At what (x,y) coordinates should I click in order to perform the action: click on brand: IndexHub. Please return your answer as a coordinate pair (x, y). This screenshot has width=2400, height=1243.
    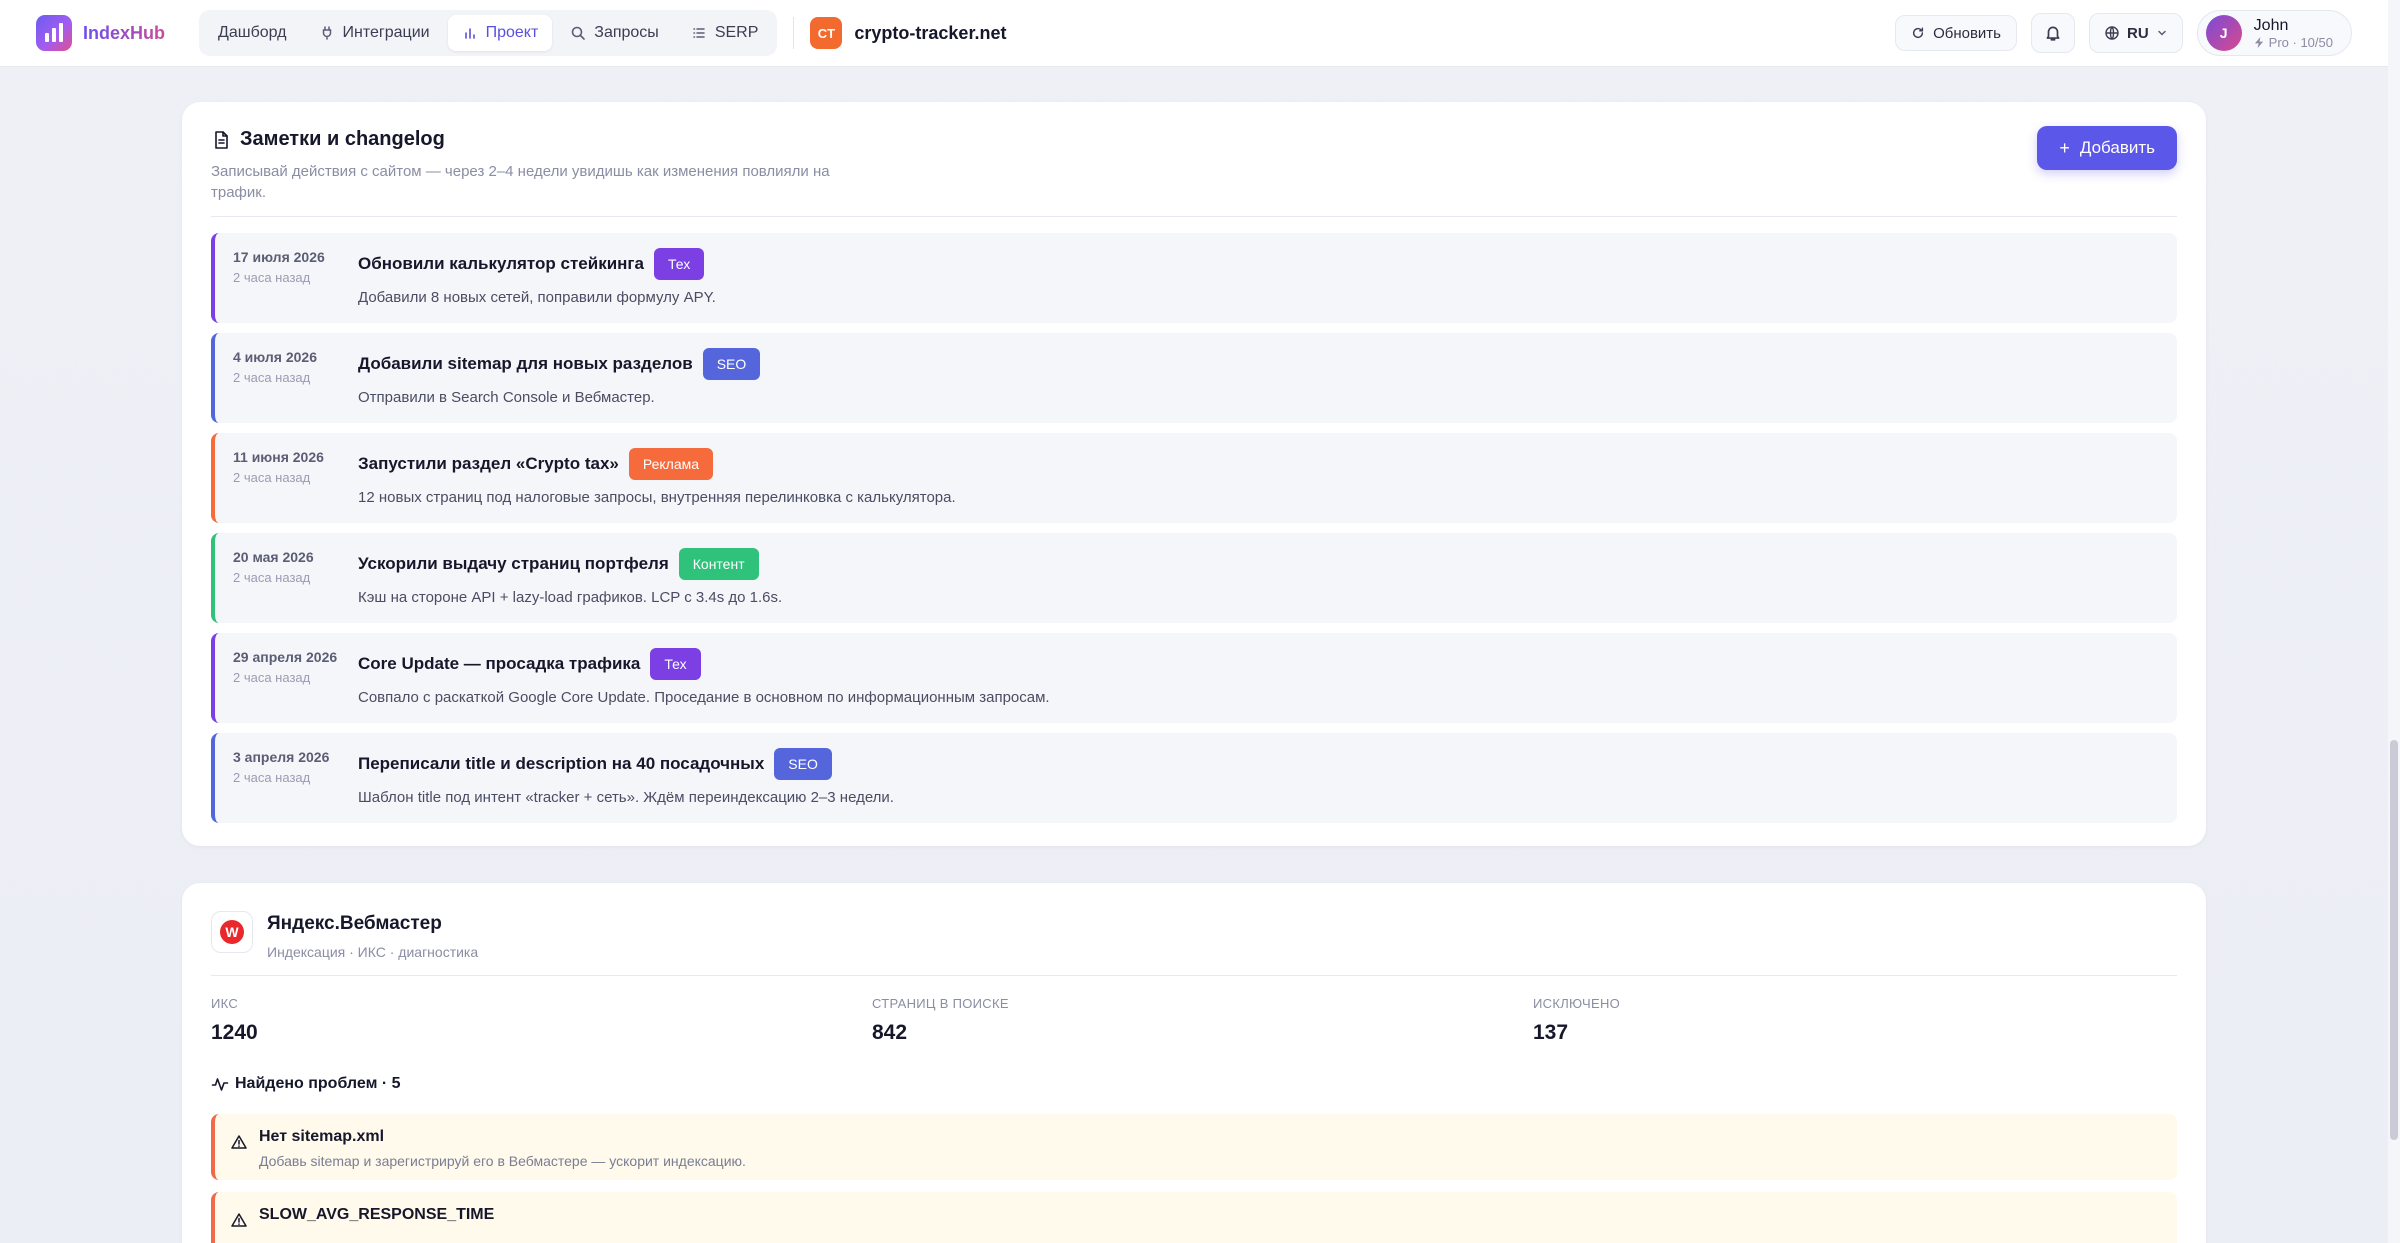
    Looking at the image, I should click on (100, 33).